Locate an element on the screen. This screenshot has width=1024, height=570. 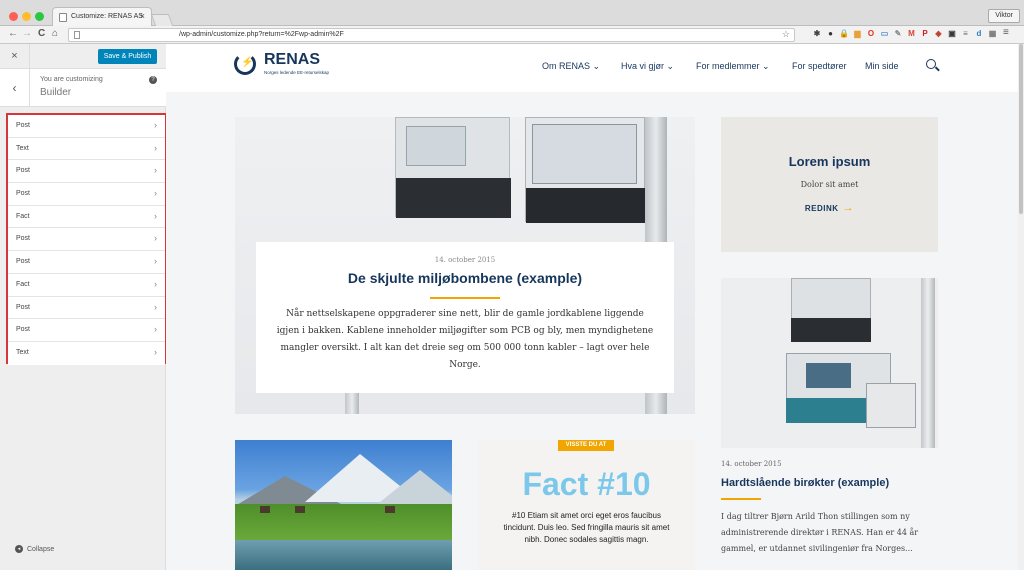
home-icon: ⌂ is located at coordinates (55, 33).